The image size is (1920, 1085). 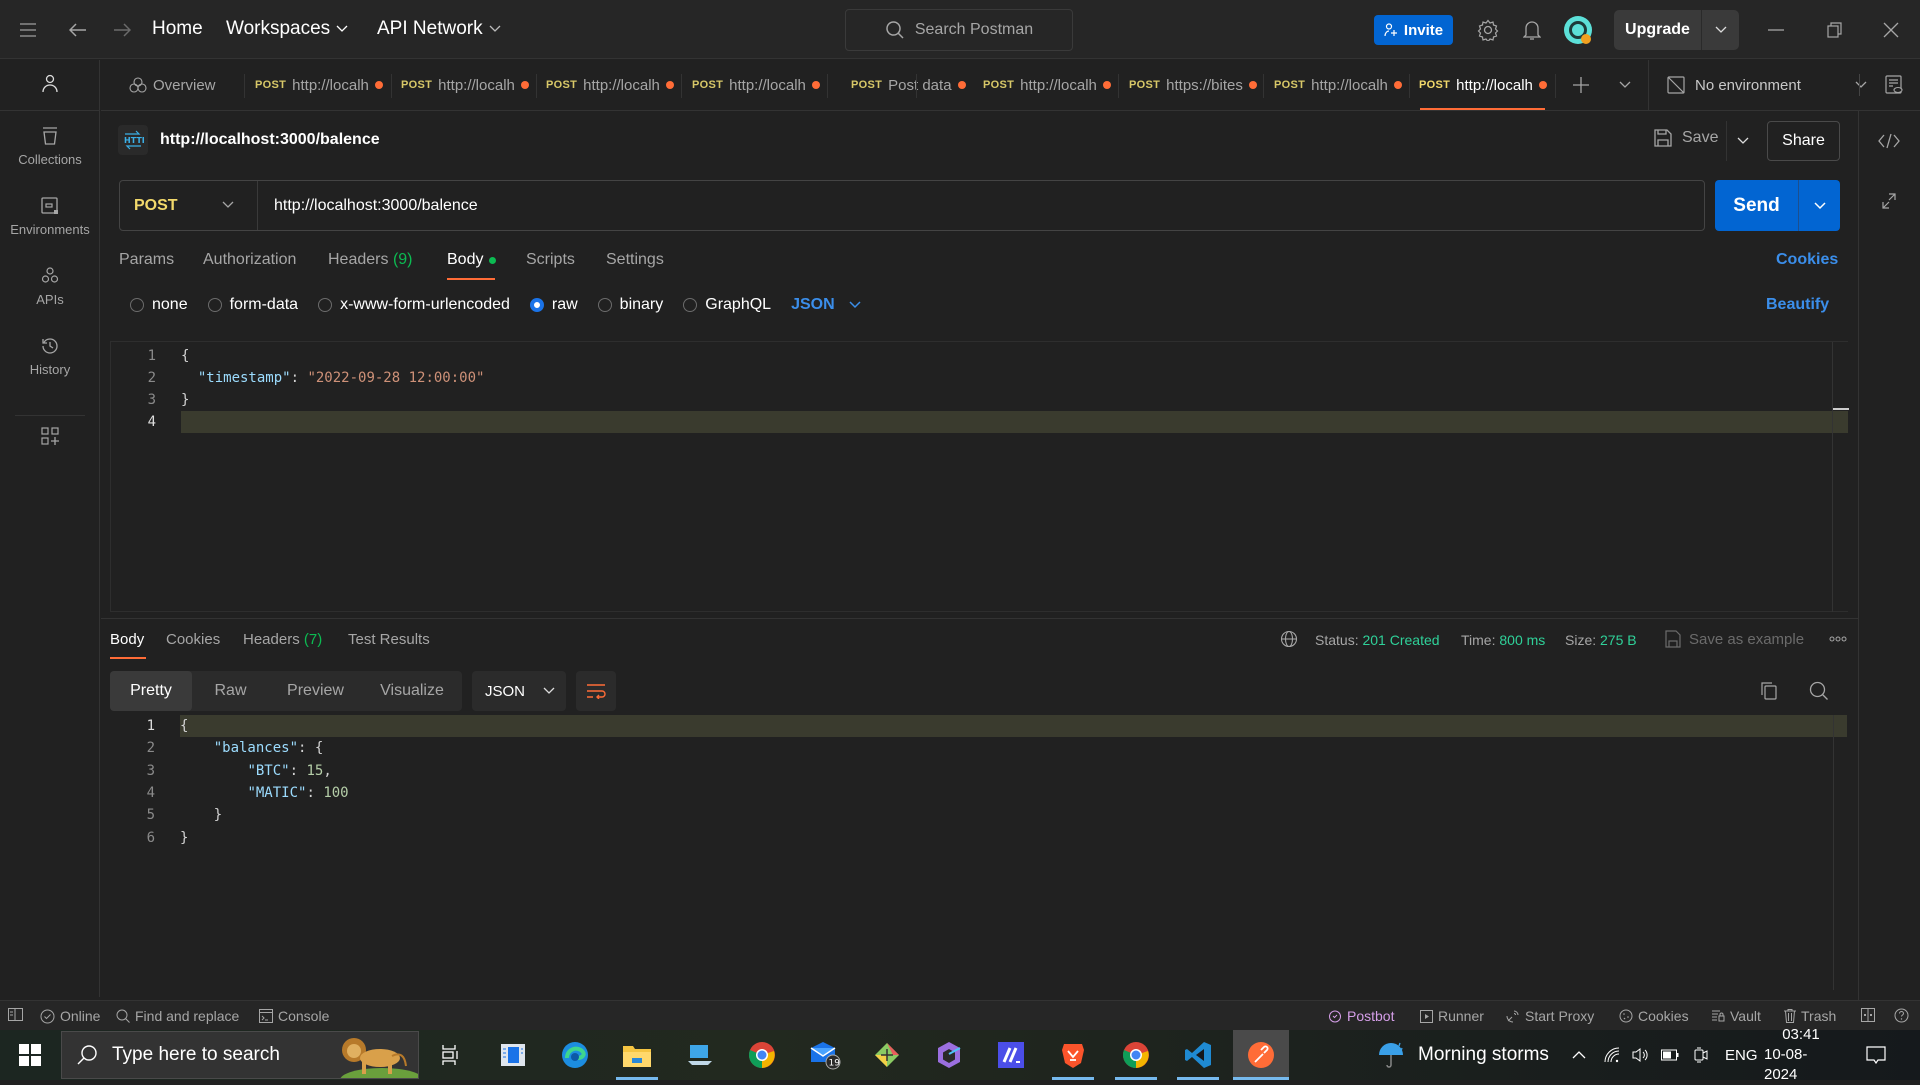 What do you see at coordinates (270, 140) in the screenshot?
I see `request-title: http://localhost:3000/balence` at bounding box center [270, 140].